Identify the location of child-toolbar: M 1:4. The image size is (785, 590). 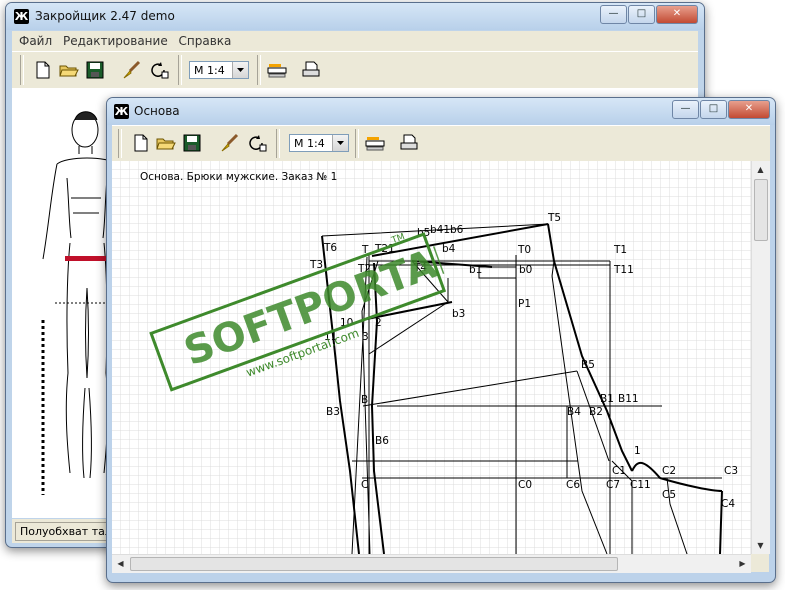
(441, 143).